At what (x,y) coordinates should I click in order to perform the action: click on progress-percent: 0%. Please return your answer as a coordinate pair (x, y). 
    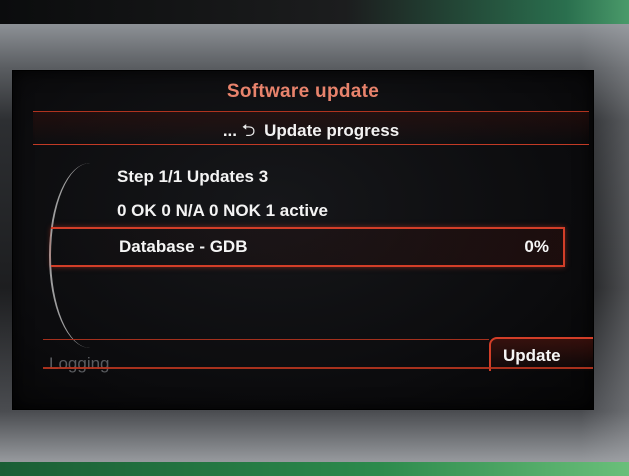
    Looking at the image, I should click on (536, 246).